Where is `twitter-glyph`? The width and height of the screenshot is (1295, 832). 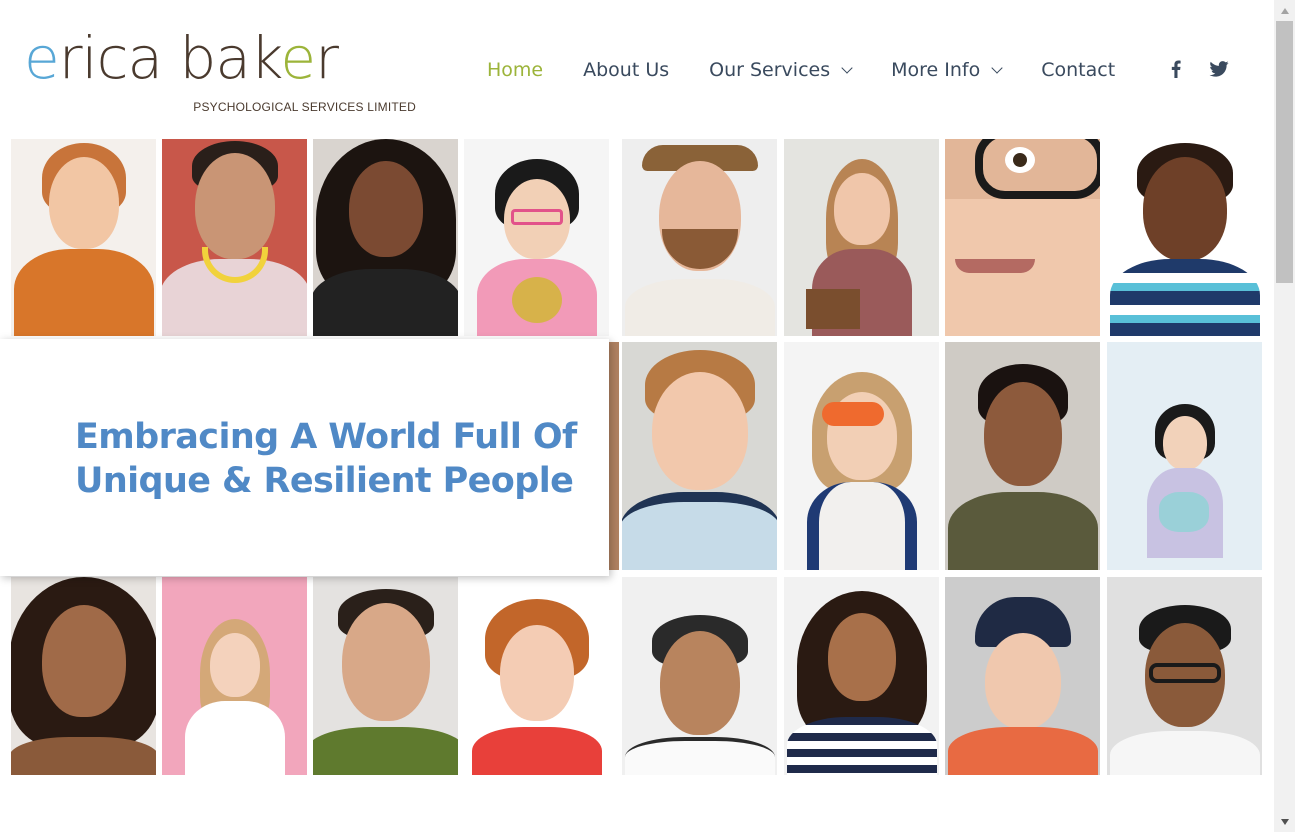 twitter-glyph is located at coordinates (1219, 69).